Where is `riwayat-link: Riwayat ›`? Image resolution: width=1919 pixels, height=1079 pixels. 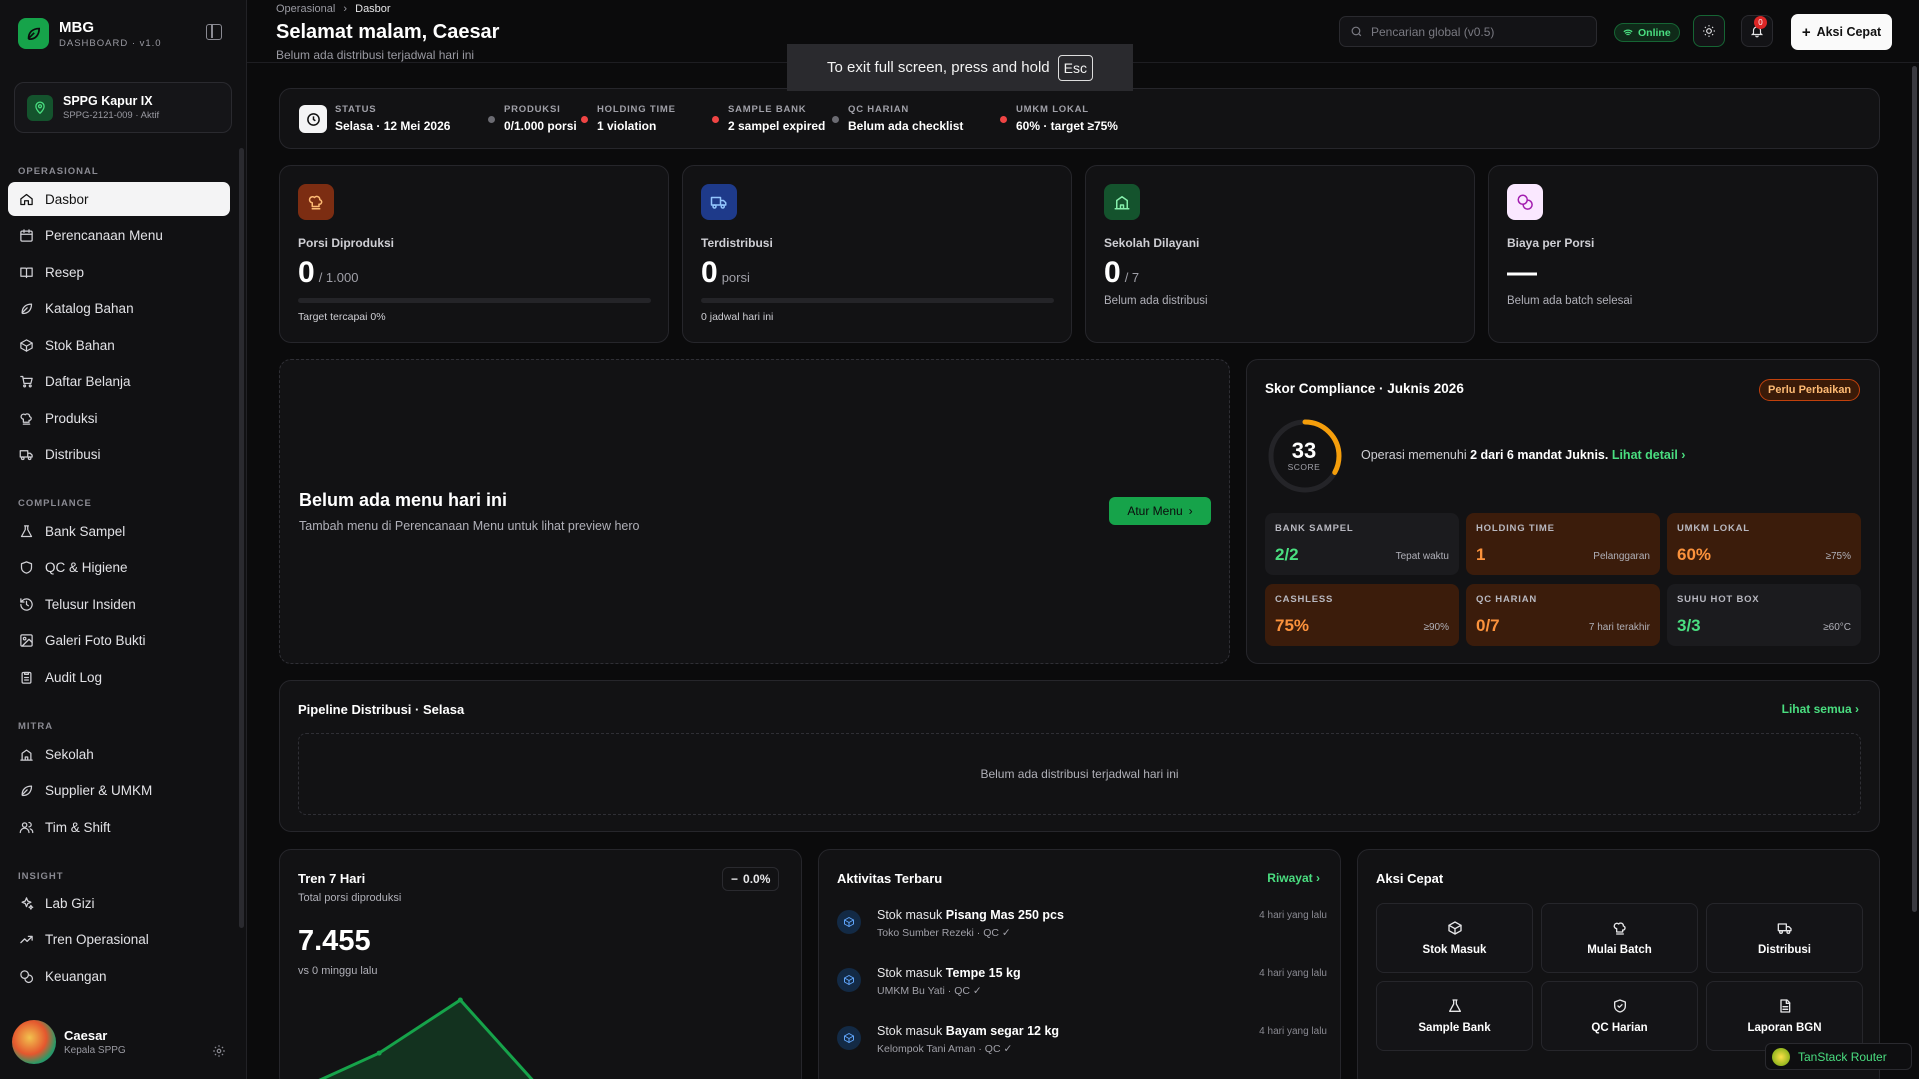 riwayat-link: Riwayat › is located at coordinates (1293, 878).